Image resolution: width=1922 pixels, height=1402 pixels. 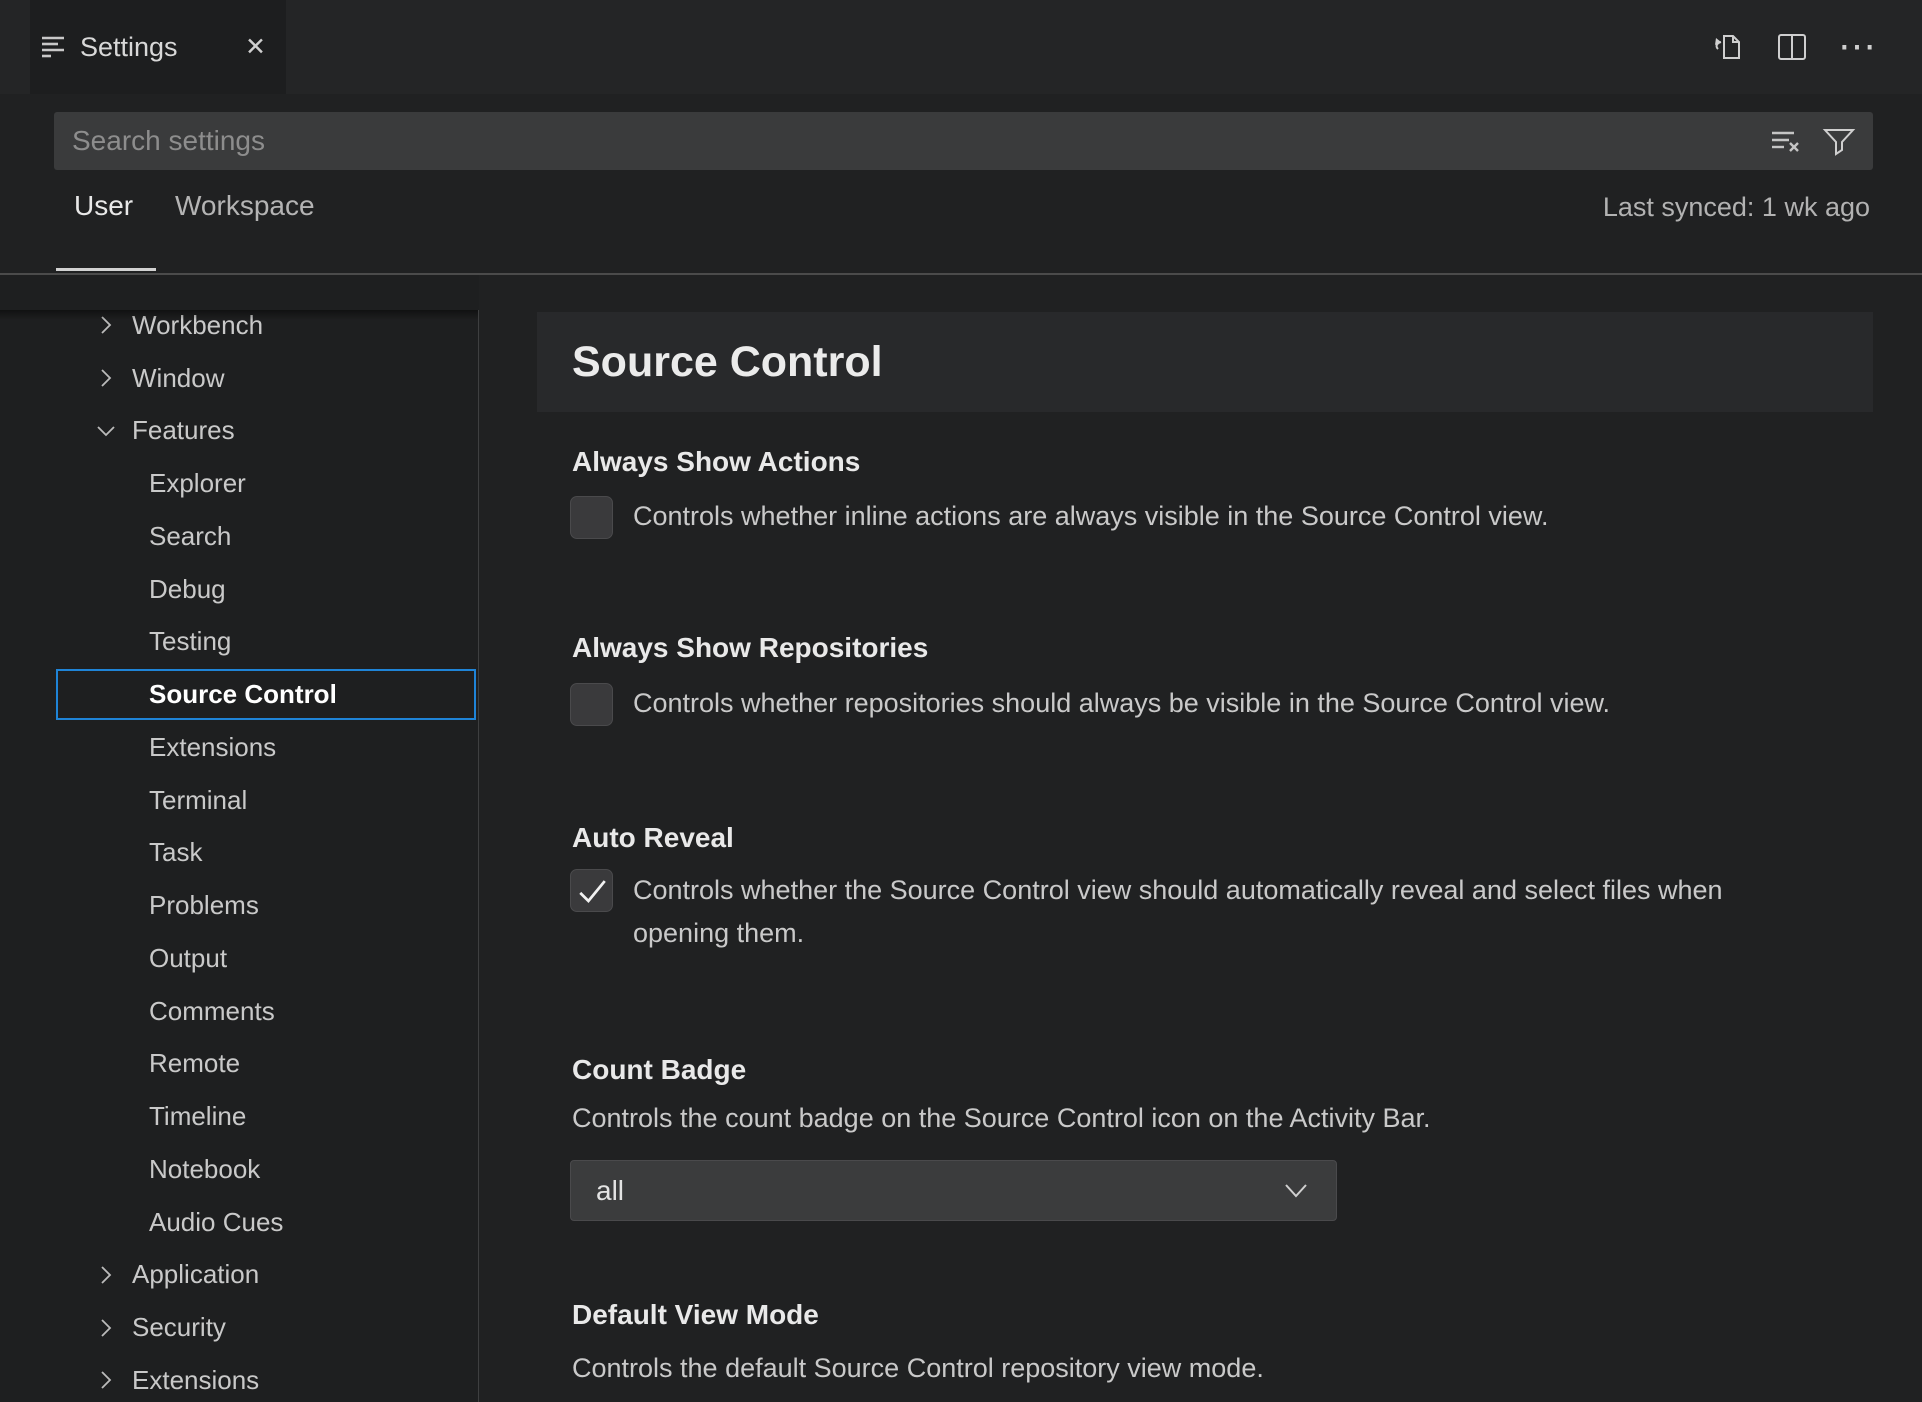 What do you see at coordinates (610, 1190) in the screenshot?
I see `select-value: all` at bounding box center [610, 1190].